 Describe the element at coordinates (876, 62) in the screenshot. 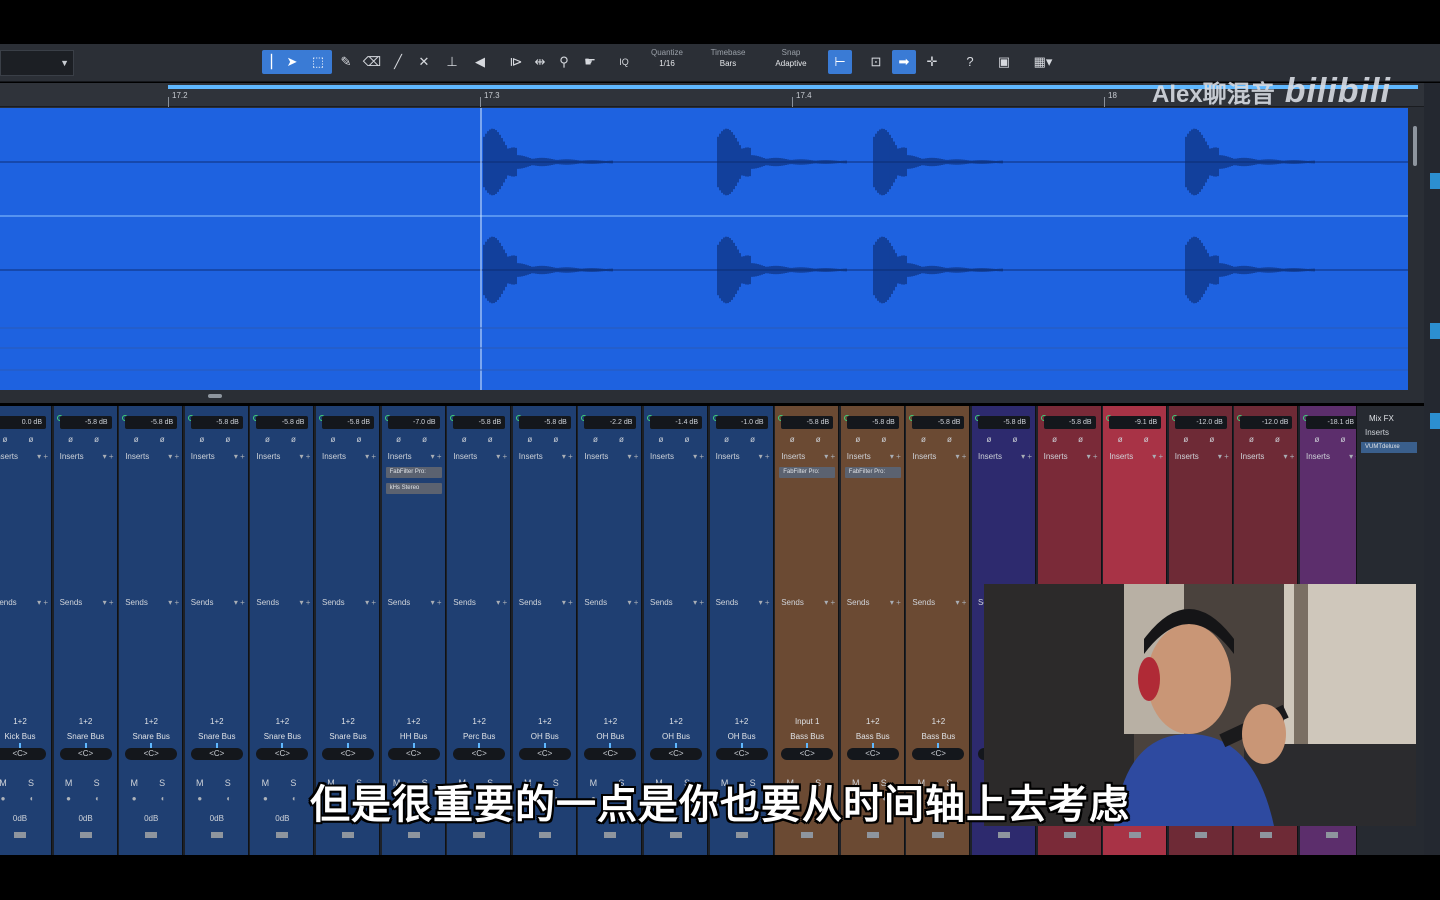

I see `autoscroll-icon: ⊡` at that location.